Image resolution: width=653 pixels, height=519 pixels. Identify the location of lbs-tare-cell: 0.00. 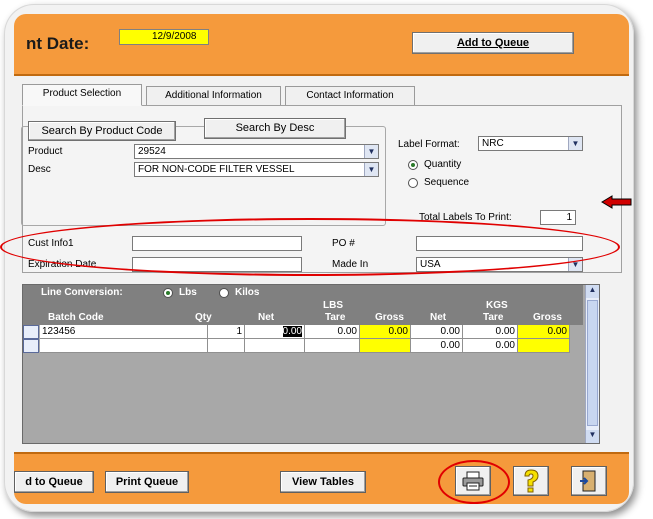
(332, 332).